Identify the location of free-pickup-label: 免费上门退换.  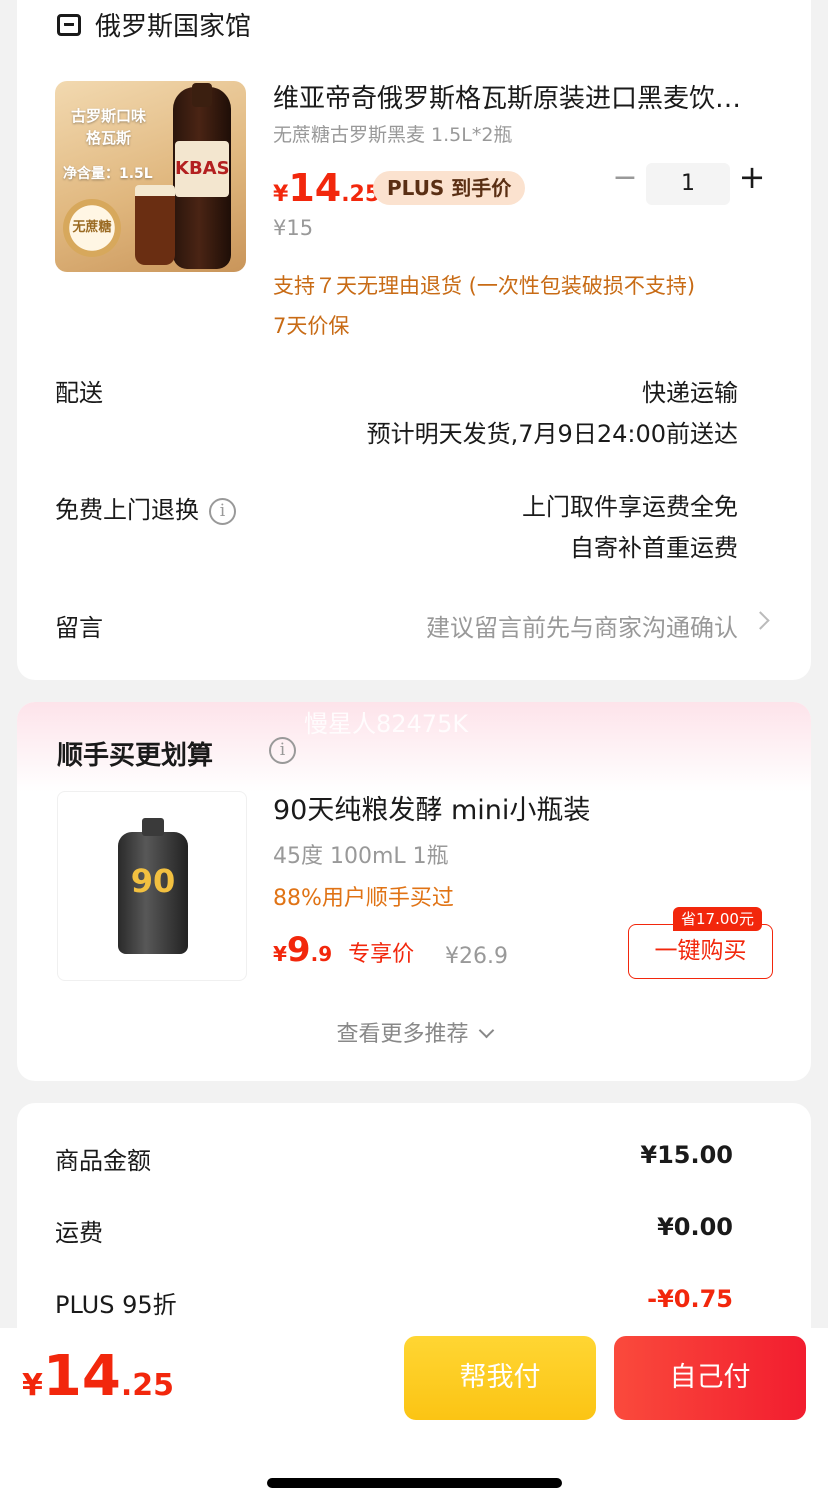
(127, 510).